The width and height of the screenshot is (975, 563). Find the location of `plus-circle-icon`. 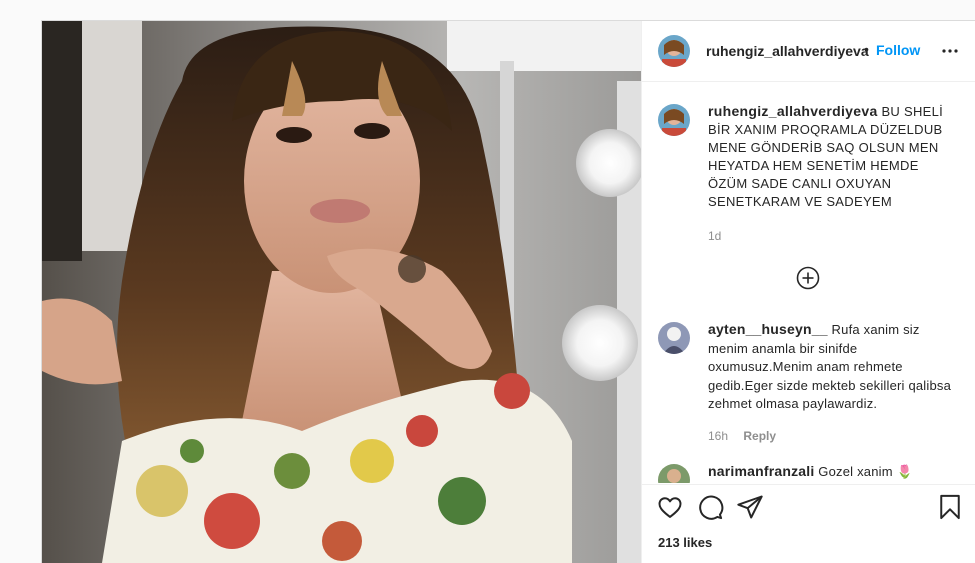

plus-circle-icon is located at coordinates (808, 278).